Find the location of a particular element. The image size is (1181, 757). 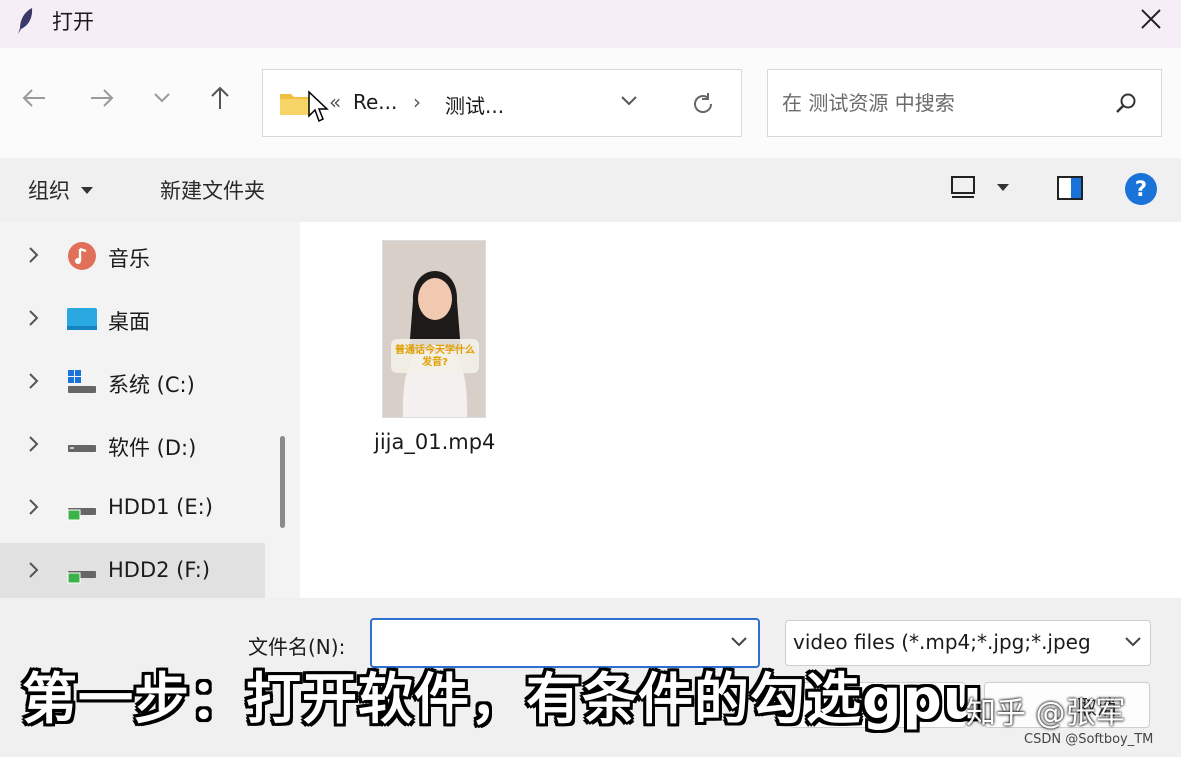

view-icon is located at coordinates (963, 187).